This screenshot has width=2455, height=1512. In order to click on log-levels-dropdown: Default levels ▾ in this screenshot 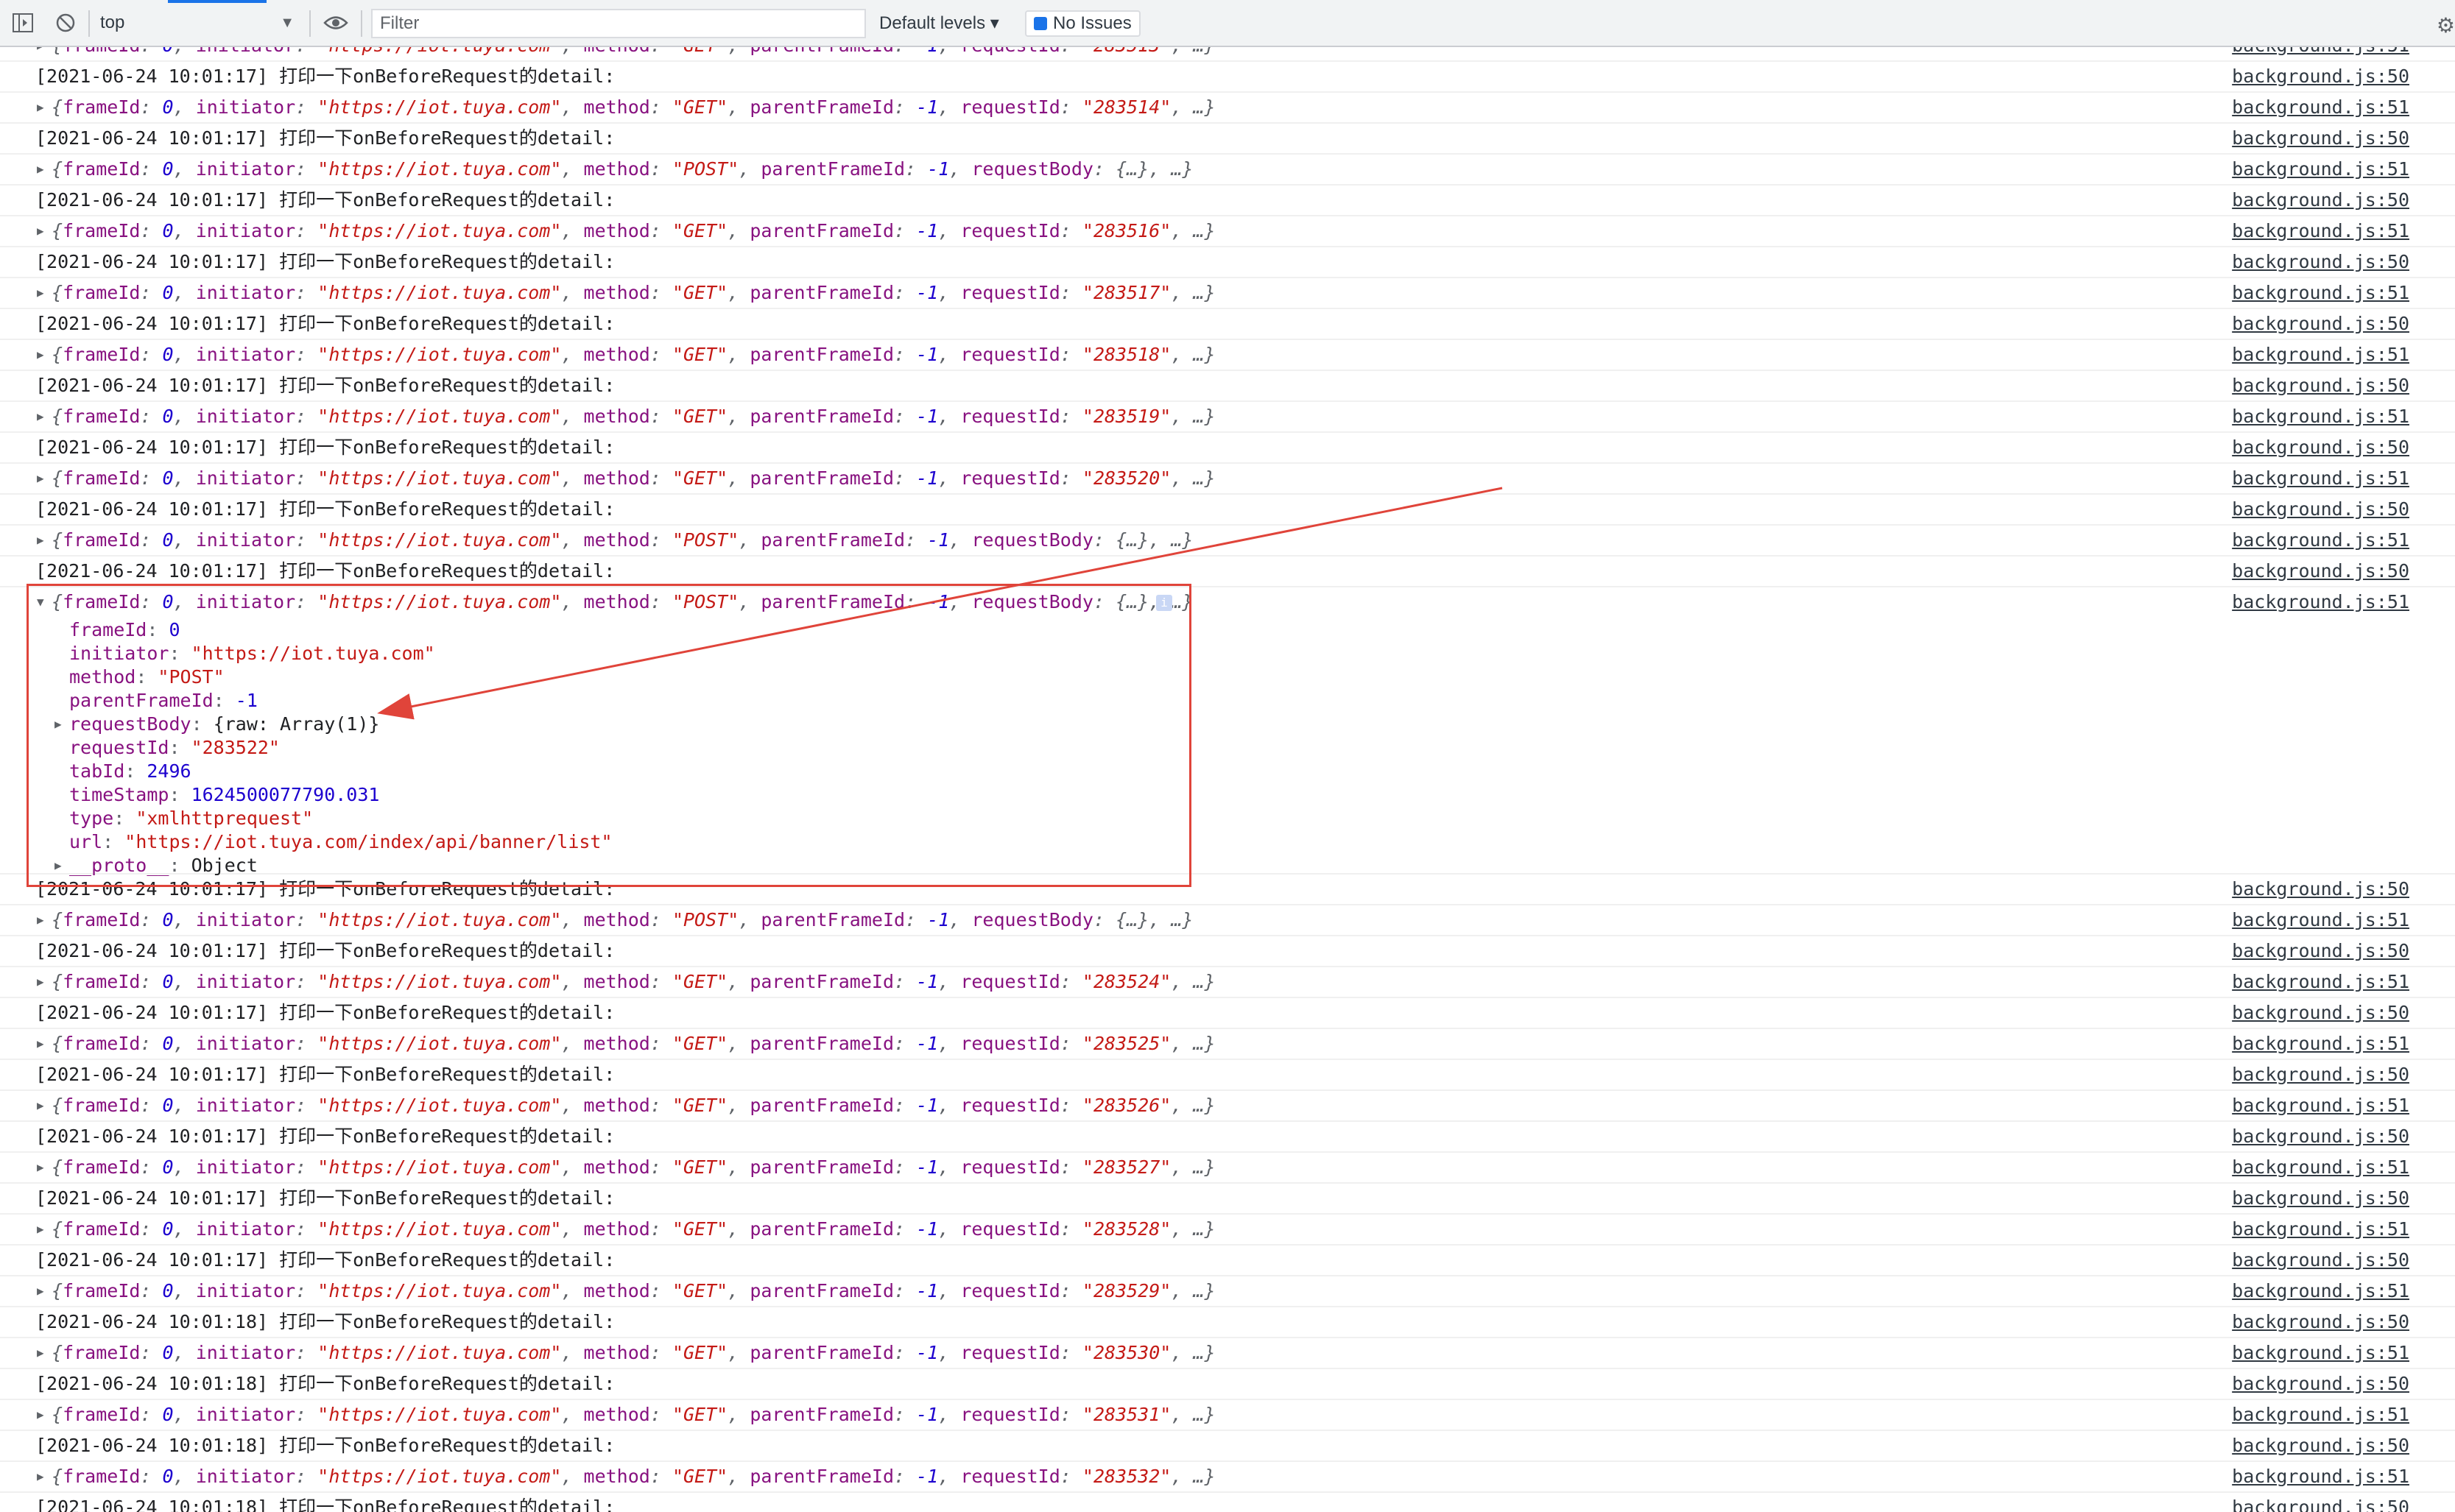, I will do `click(944, 23)`.